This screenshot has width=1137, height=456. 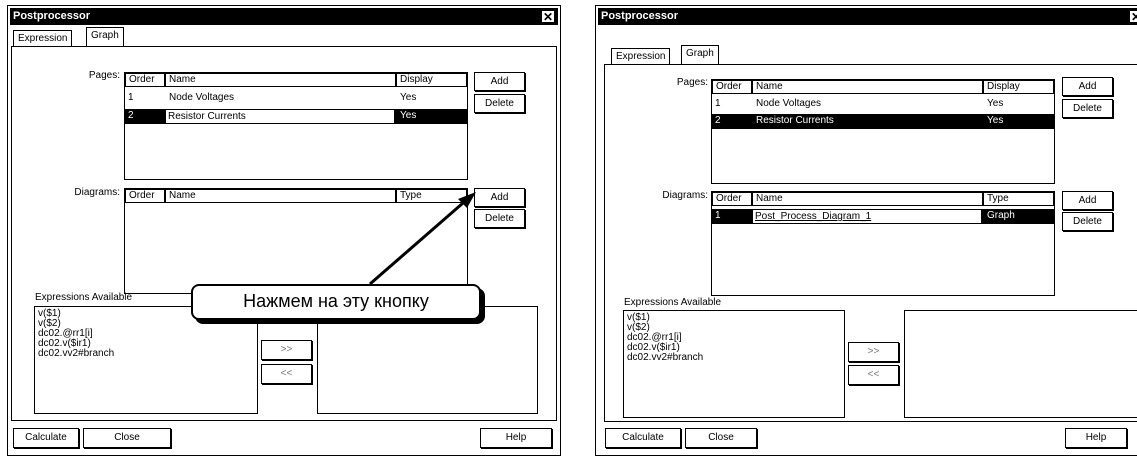 I want to click on row-type: Graph, so click(x=1001, y=215).